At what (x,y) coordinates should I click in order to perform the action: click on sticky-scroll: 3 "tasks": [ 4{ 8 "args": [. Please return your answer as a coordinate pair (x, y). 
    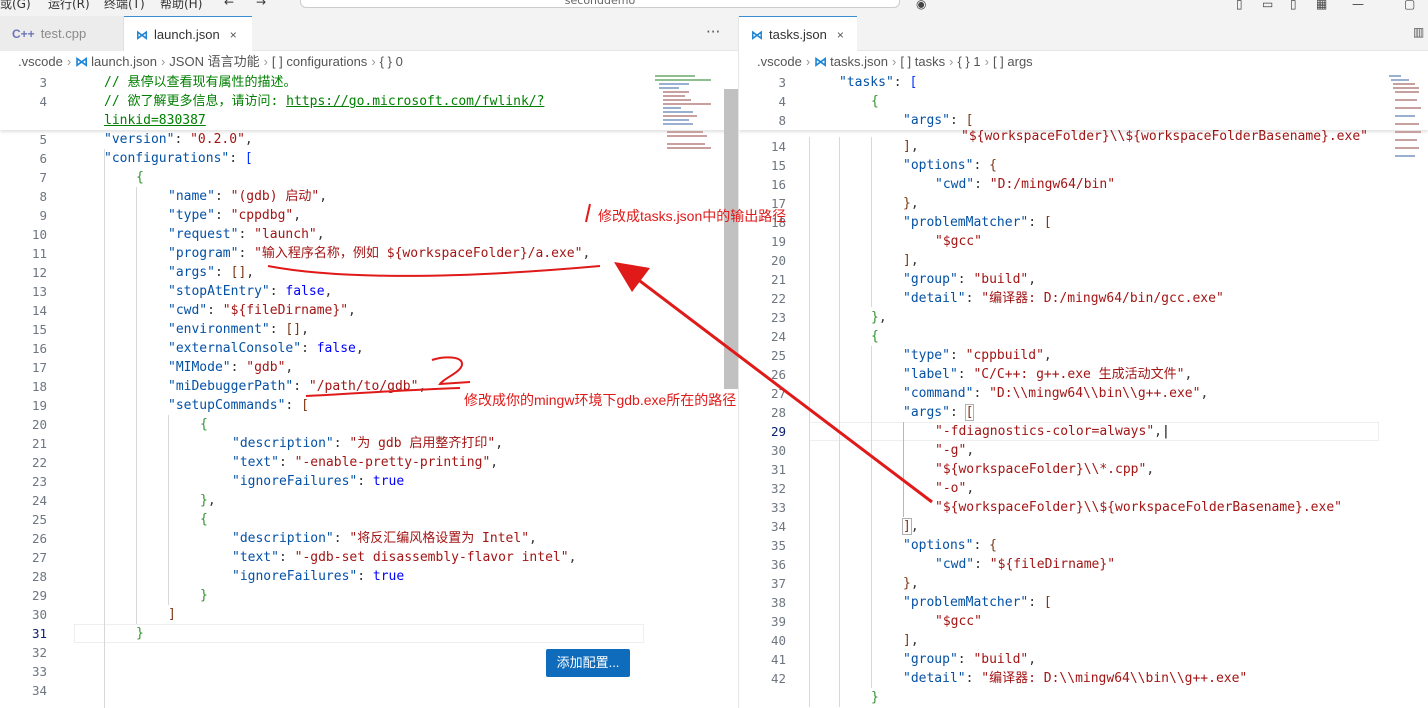
    Looking at the image, I should click on (1083, 101).